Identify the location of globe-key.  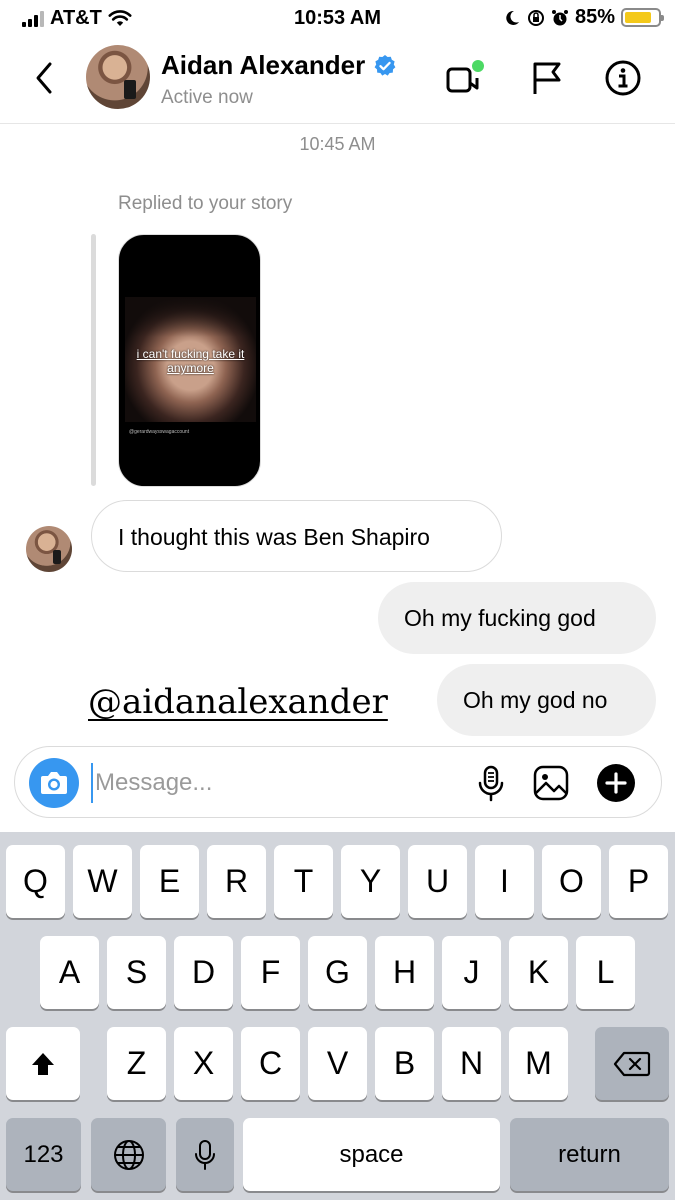
(128, 1154).